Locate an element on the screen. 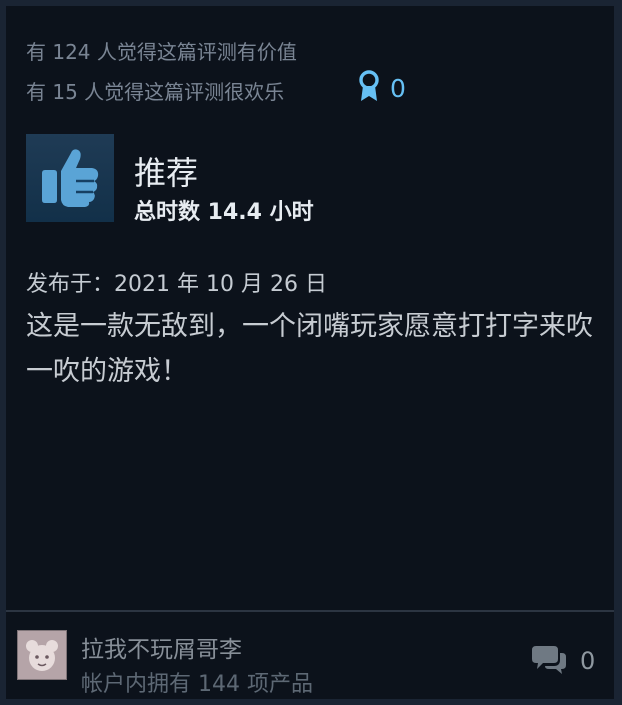  recommendation-title: 推荐 is located at coordinates (166, 173).